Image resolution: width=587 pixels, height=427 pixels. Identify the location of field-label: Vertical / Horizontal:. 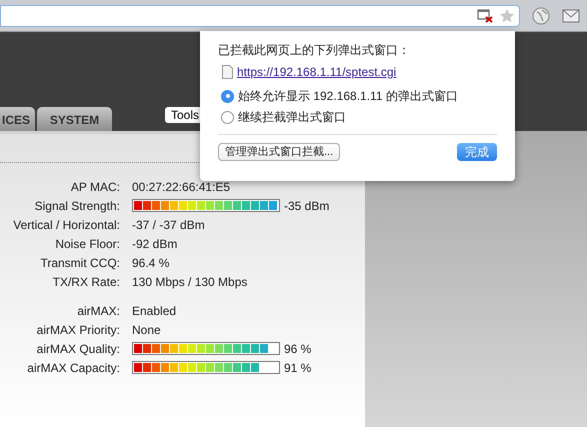
(66, 225).